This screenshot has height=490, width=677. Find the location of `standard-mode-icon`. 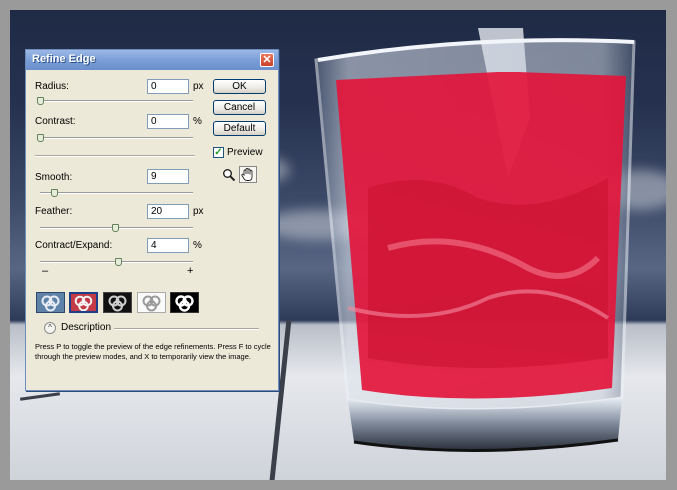

standard-mode-icon is located at coordinates (50, 303).